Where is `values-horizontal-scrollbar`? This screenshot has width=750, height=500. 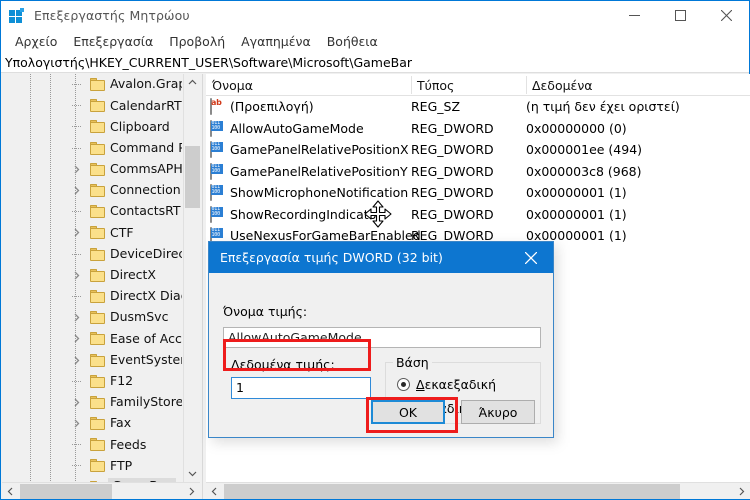
values-horizontal-scrollbar is located at coordinates (478, 490).